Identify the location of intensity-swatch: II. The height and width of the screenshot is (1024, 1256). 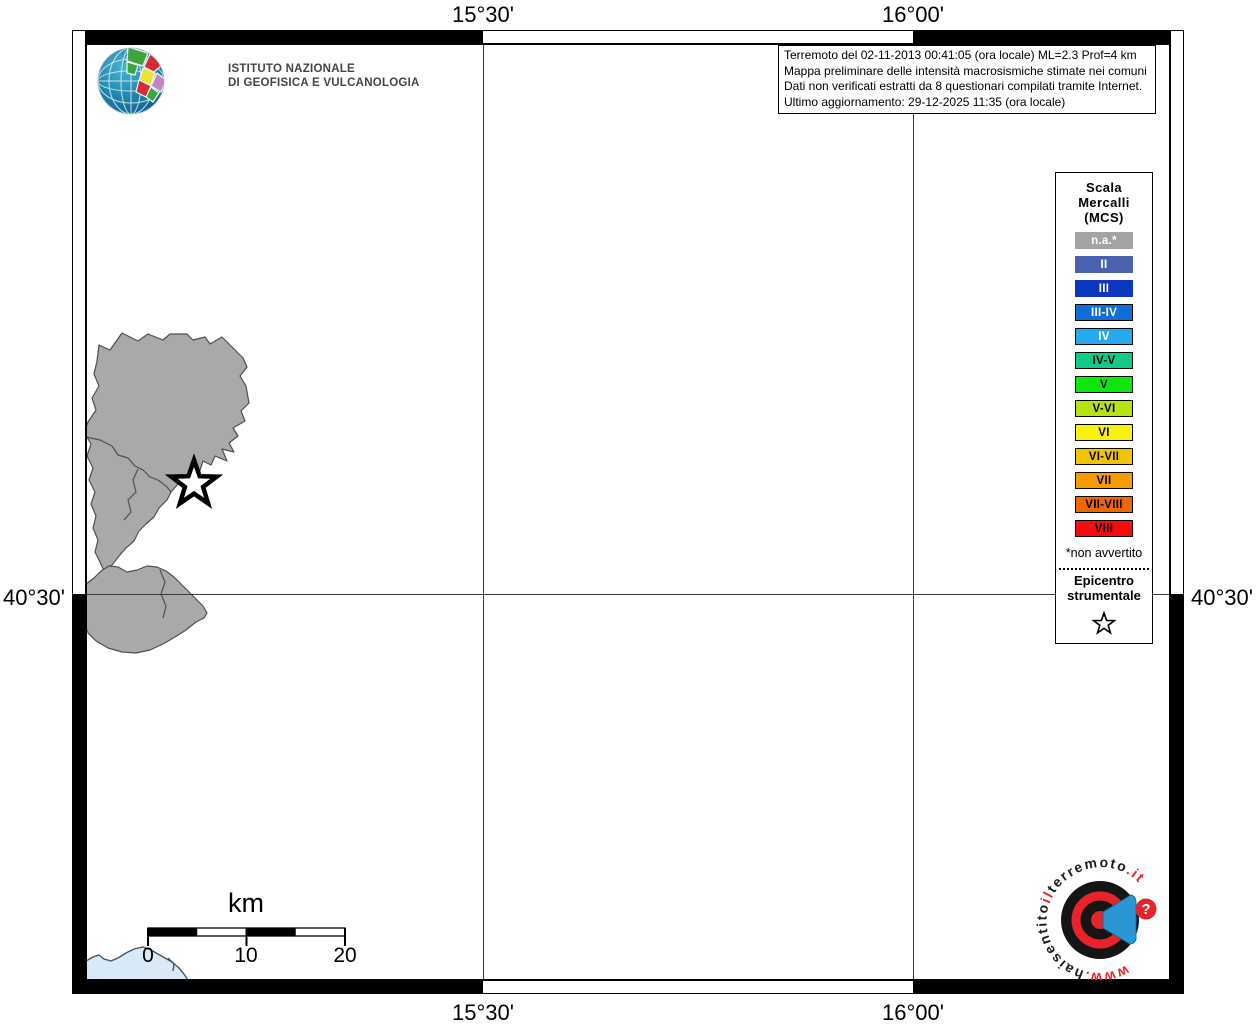
(1104, 264).